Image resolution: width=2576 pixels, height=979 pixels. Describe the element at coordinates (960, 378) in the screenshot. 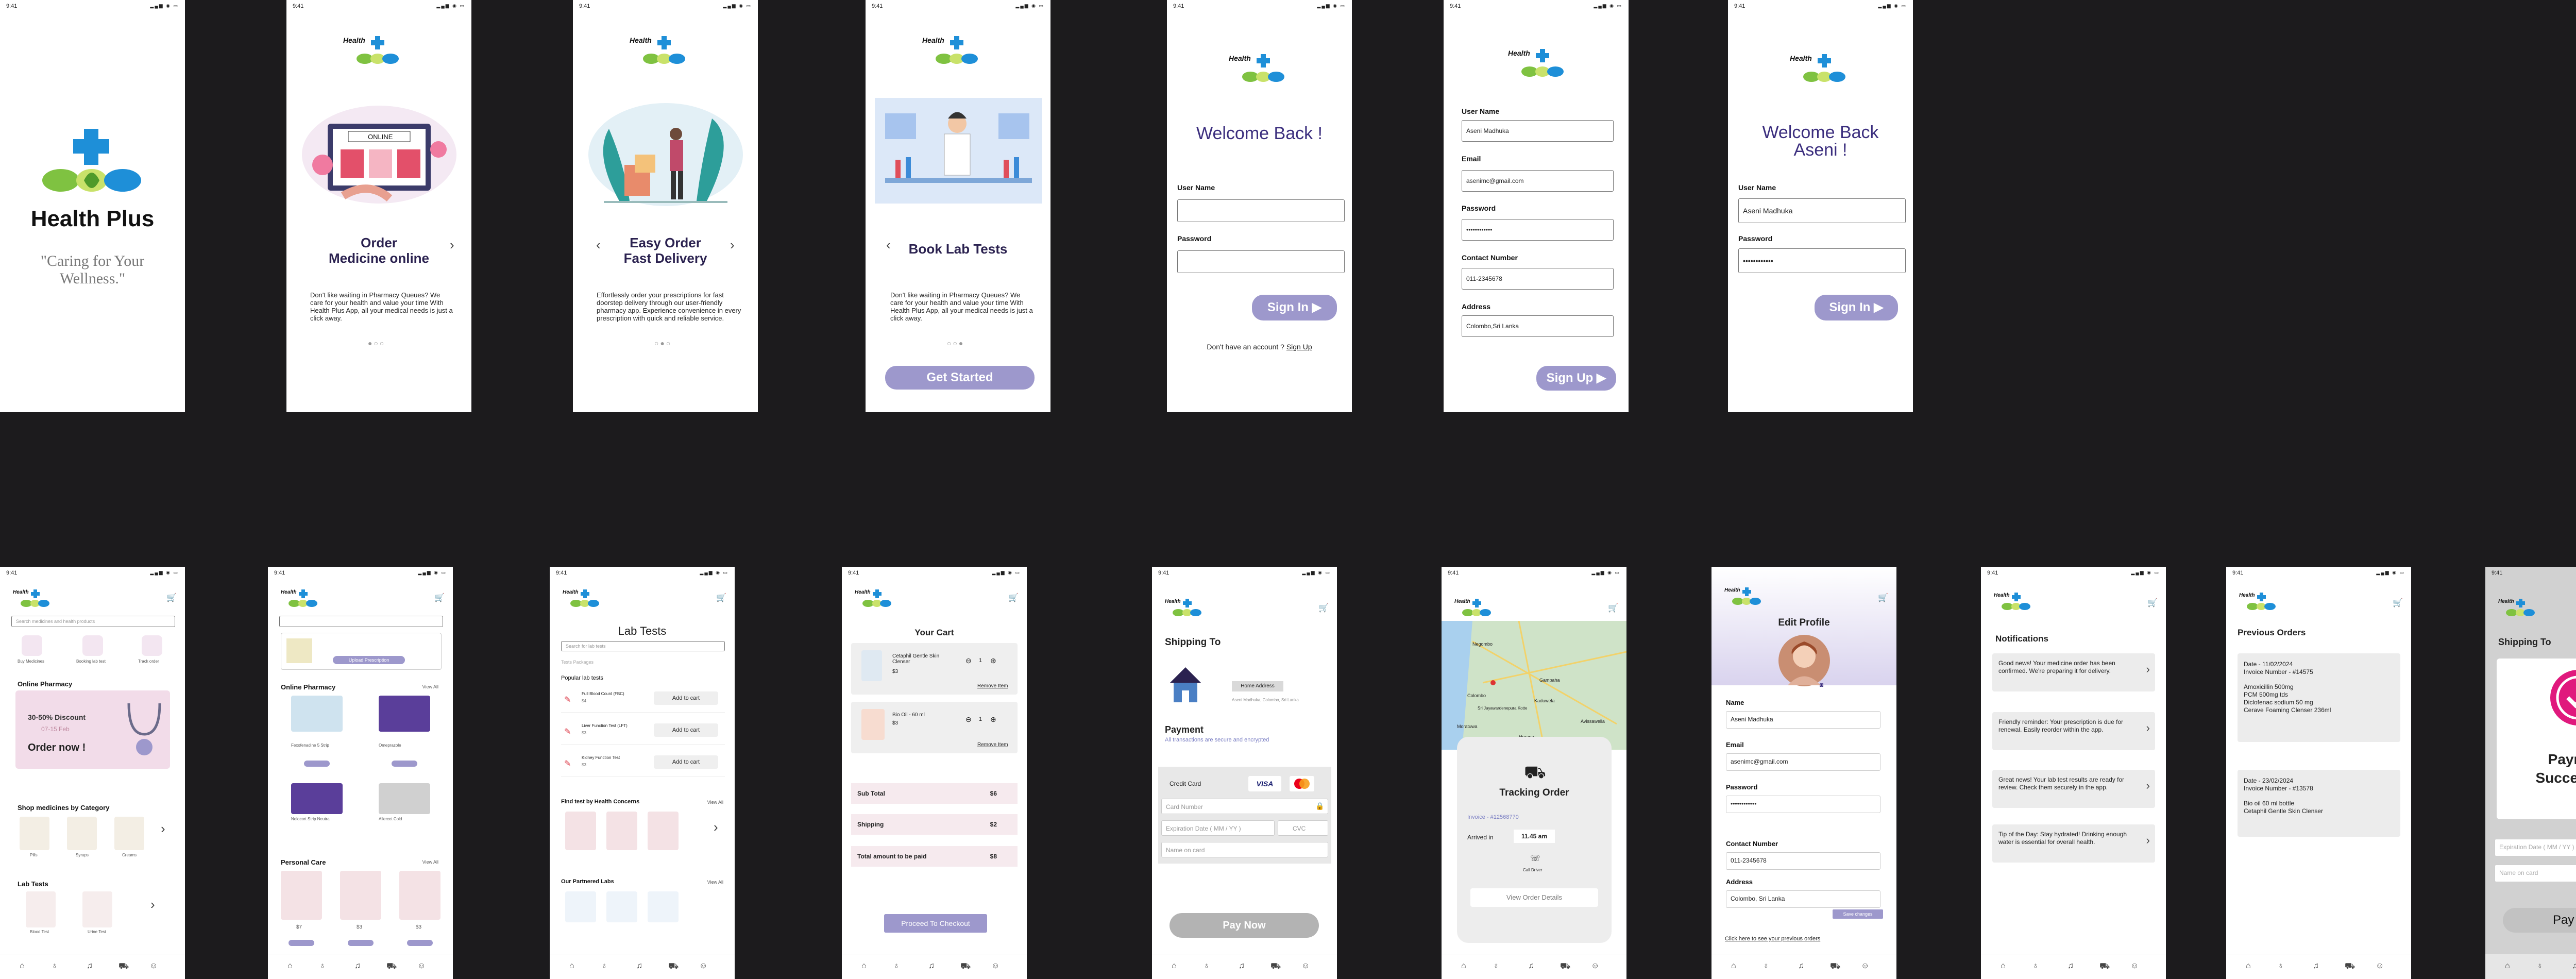

I see `get-started-button: Get Started` at that location.